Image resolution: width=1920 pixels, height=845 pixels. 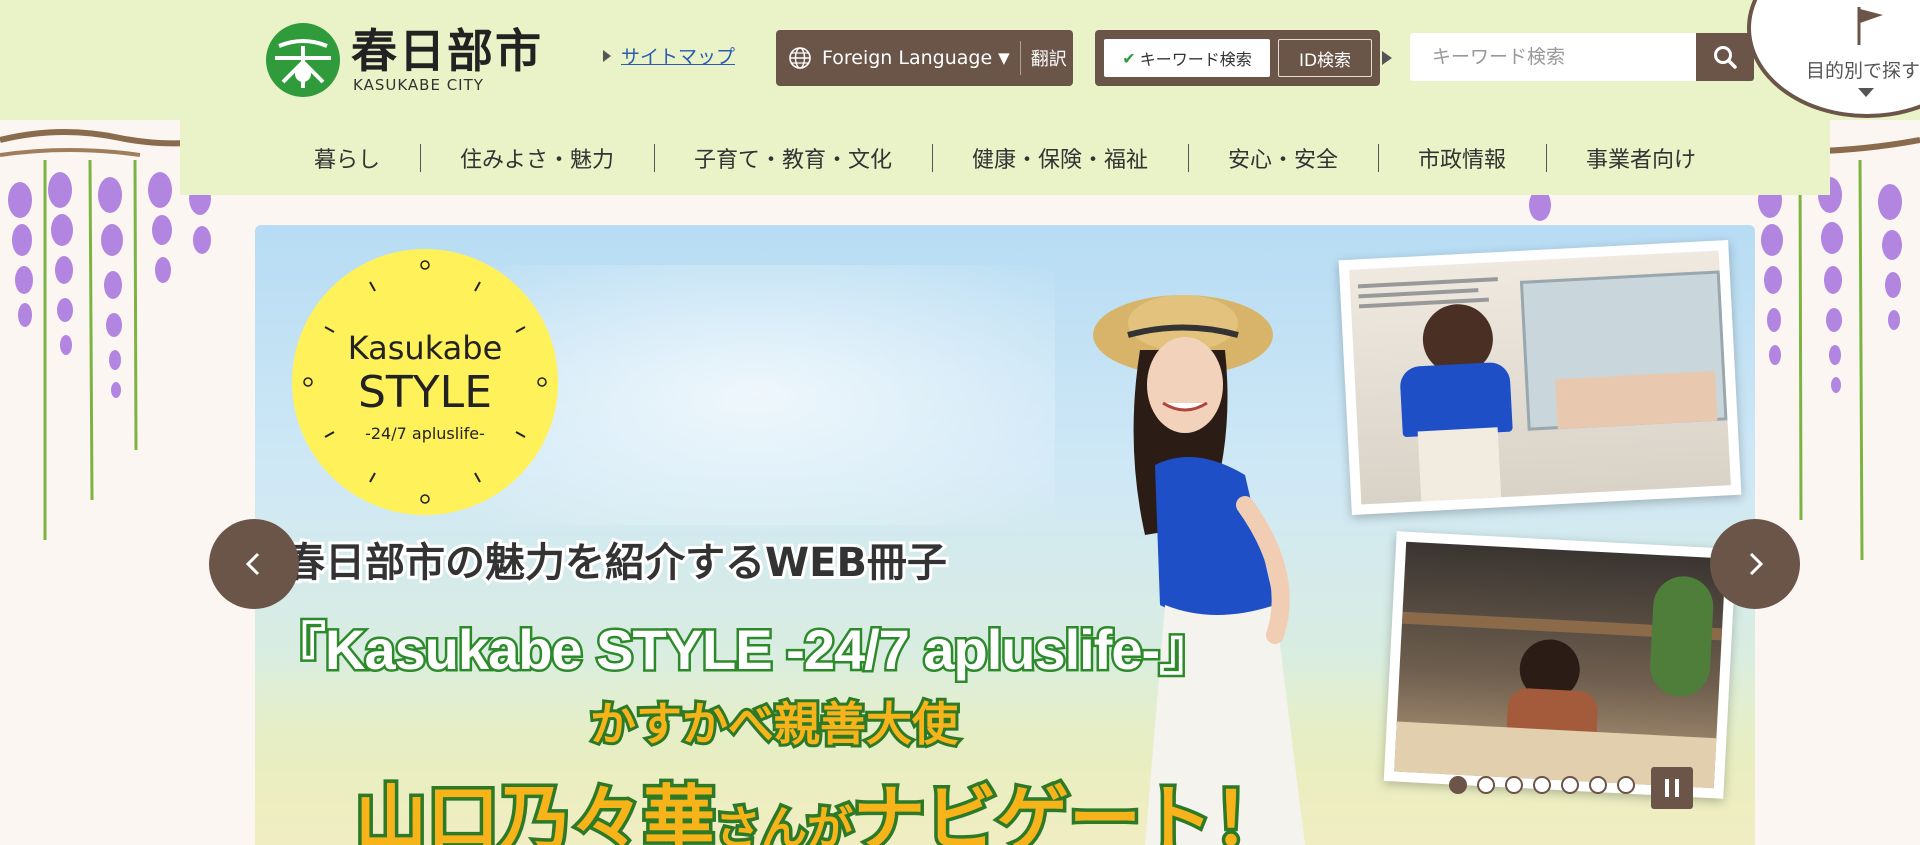 I want to click on divider, so click(x=1020, y=58).